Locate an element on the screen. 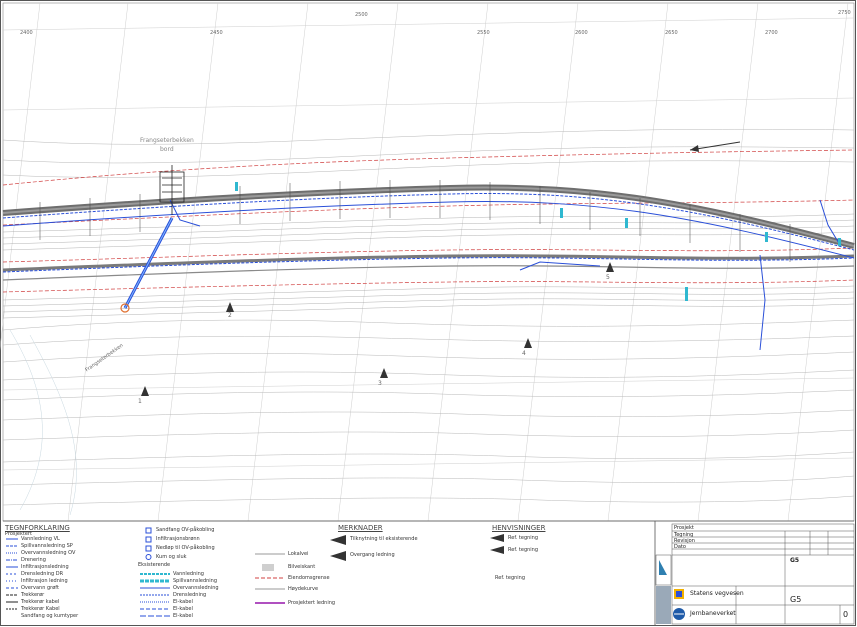 Image resolution: width=857 pixels, height=627 pixels. sheet-number: G5 is located at coordinates (796, 599).